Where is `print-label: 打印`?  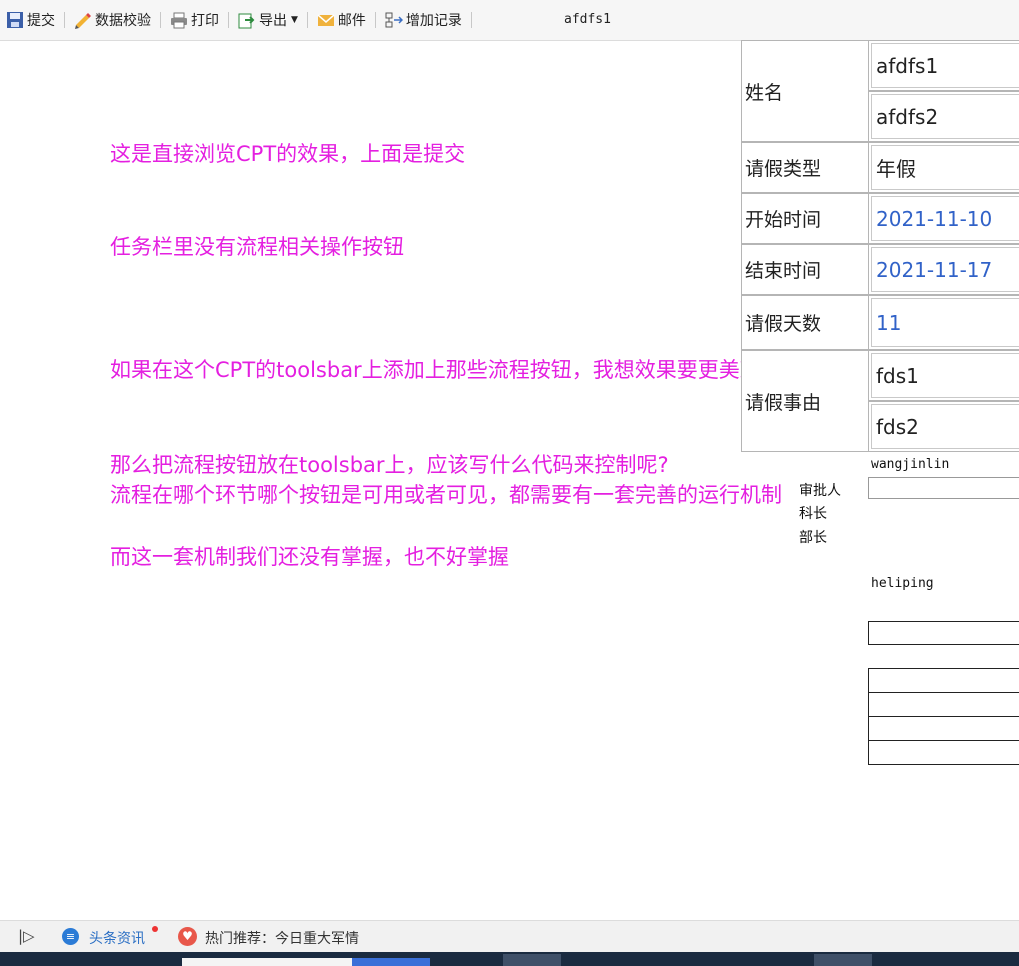
print-label: 打印 is located at coordinates (205, 21).